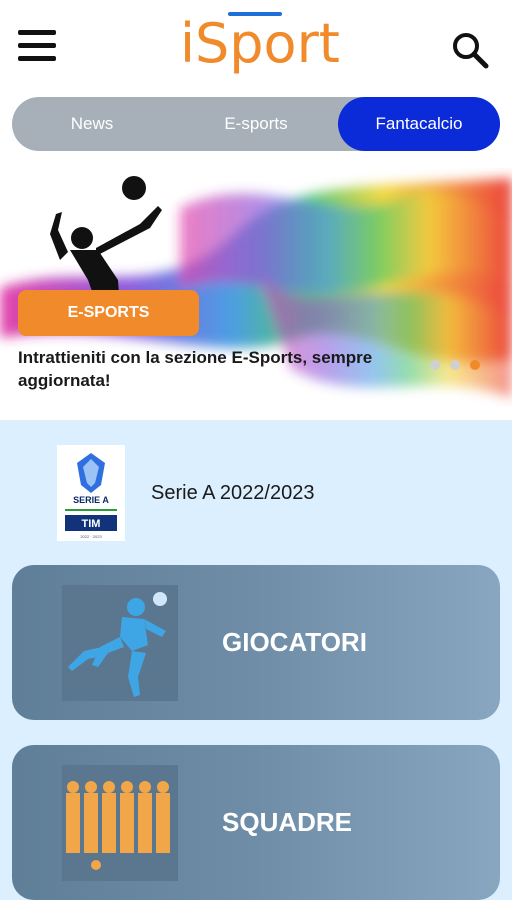 This screenshot has width=512, height=900. I want to click on players-label: GIOCATORI, so click(294, 642).